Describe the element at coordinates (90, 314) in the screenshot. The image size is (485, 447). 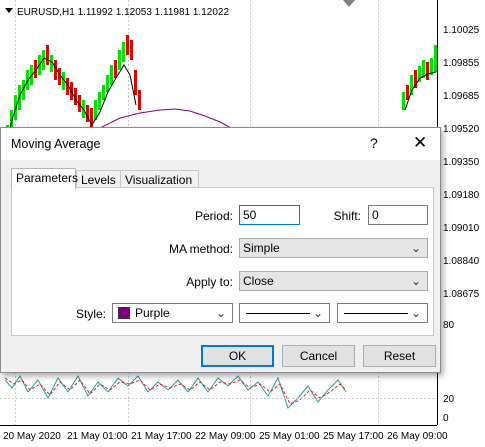
I see `style-label: Style:` at that location.